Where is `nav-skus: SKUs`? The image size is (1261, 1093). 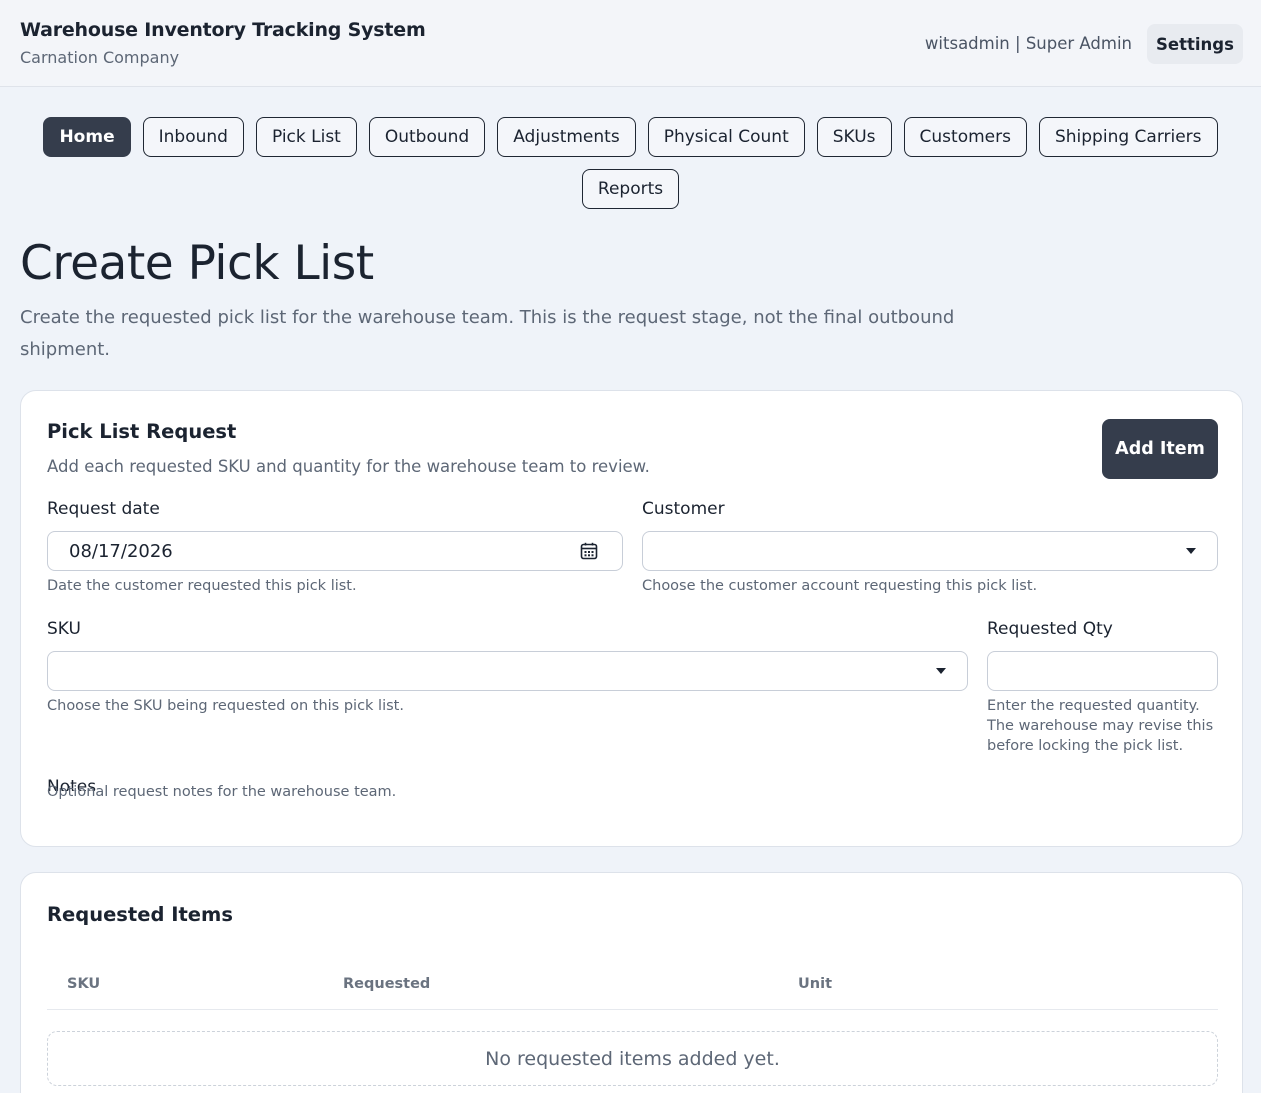 nav-skus: SKUs is located at coordinates (854, 137).